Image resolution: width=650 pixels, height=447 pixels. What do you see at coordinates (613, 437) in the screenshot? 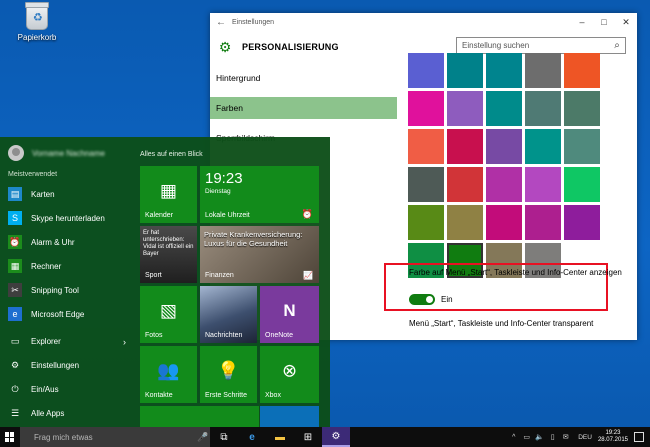
I see `taskbar-clock: 19:23 28.07.2015` at bounding box center [613, 437].